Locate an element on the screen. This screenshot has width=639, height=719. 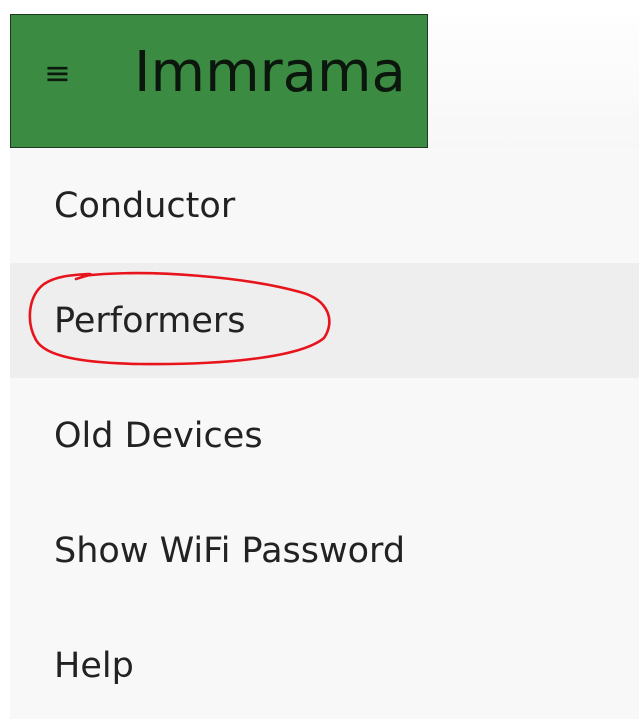
menu-item-label: Help is located at coordinates (94, 665).